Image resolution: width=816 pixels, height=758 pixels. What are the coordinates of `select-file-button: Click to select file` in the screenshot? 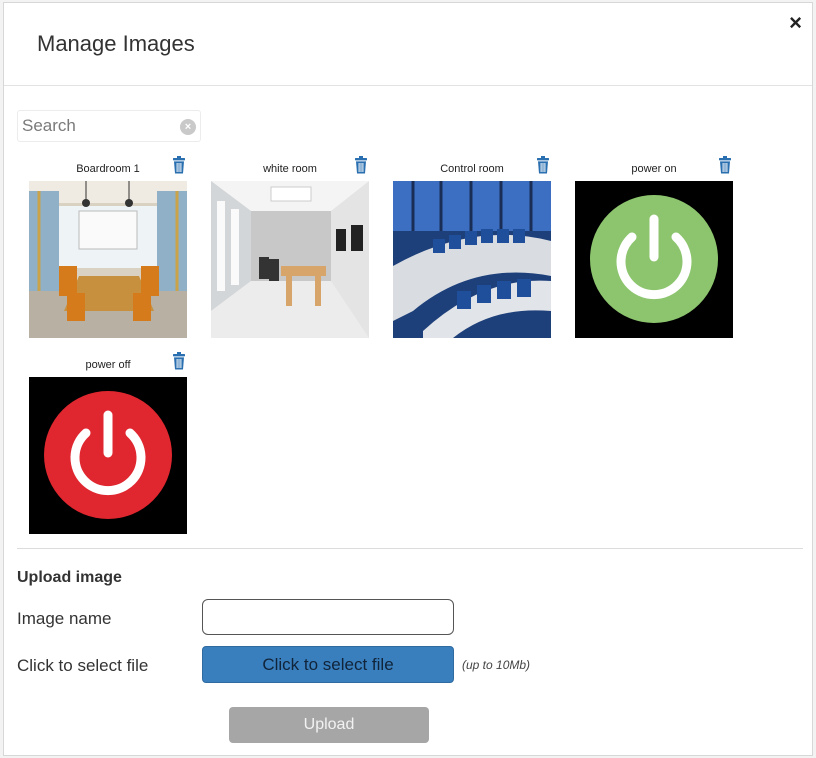 It's located at (328, 664).